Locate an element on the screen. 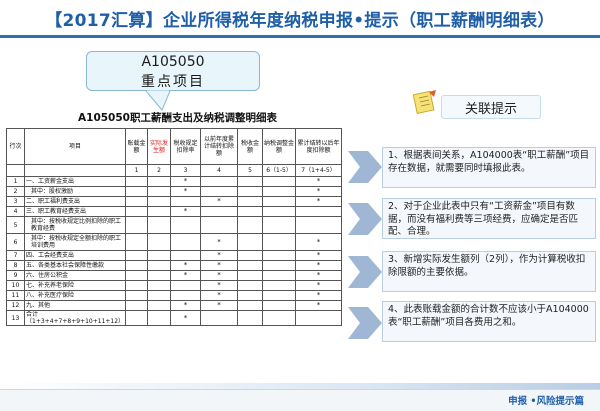 This screenshot has width=600, height=411. row-item: 一、工资薪金支出 is located at coordinates (75, 181).